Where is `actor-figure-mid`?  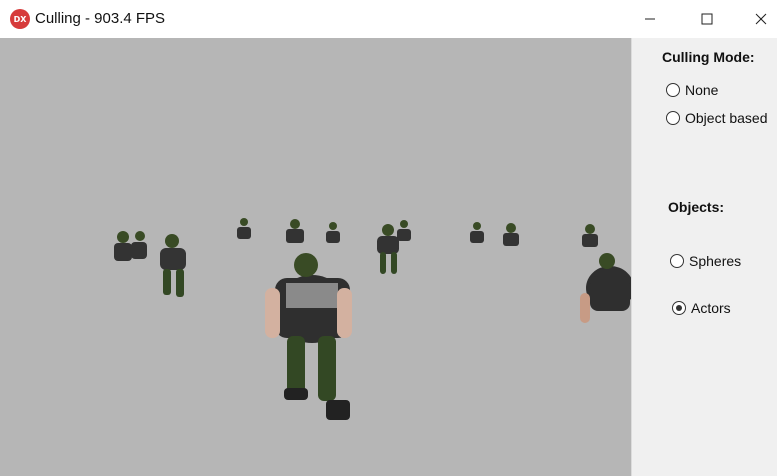 actor-figure-mid is located at coordinates (388, 249).